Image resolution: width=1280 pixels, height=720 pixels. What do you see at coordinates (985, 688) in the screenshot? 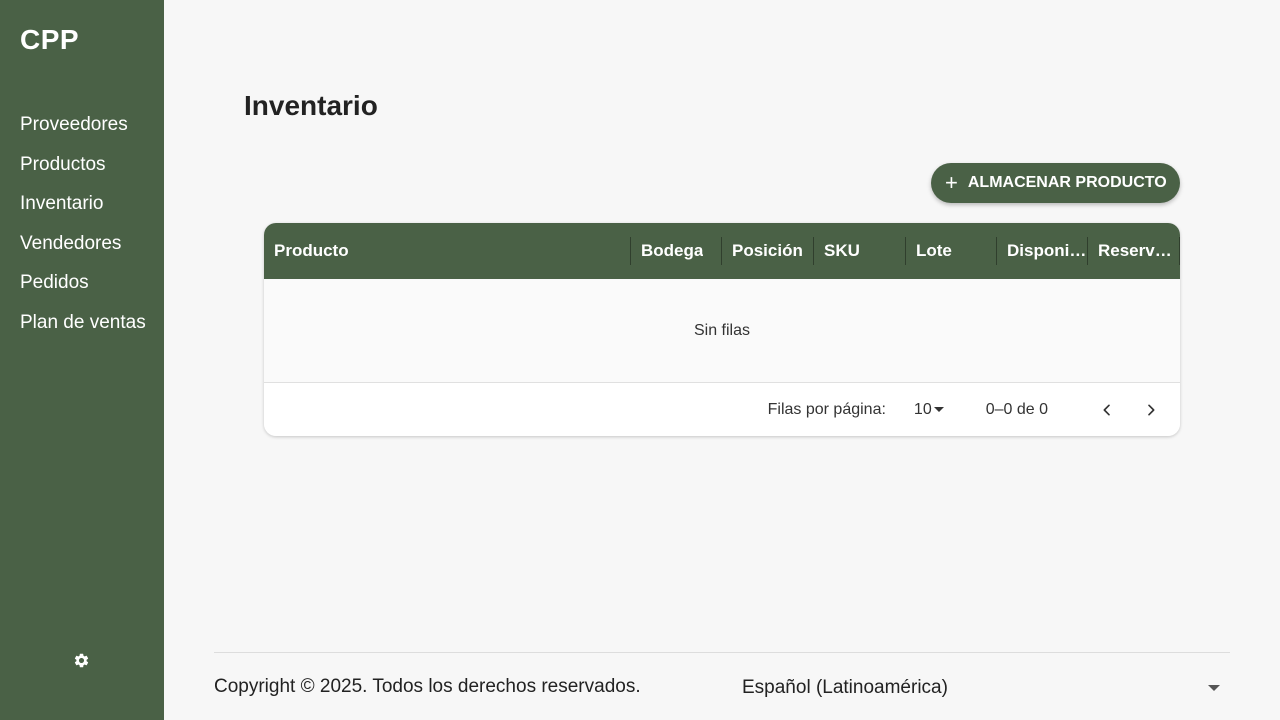
I see `language-select: Español (Latinoamérica)` at bounding box center [985, 688].